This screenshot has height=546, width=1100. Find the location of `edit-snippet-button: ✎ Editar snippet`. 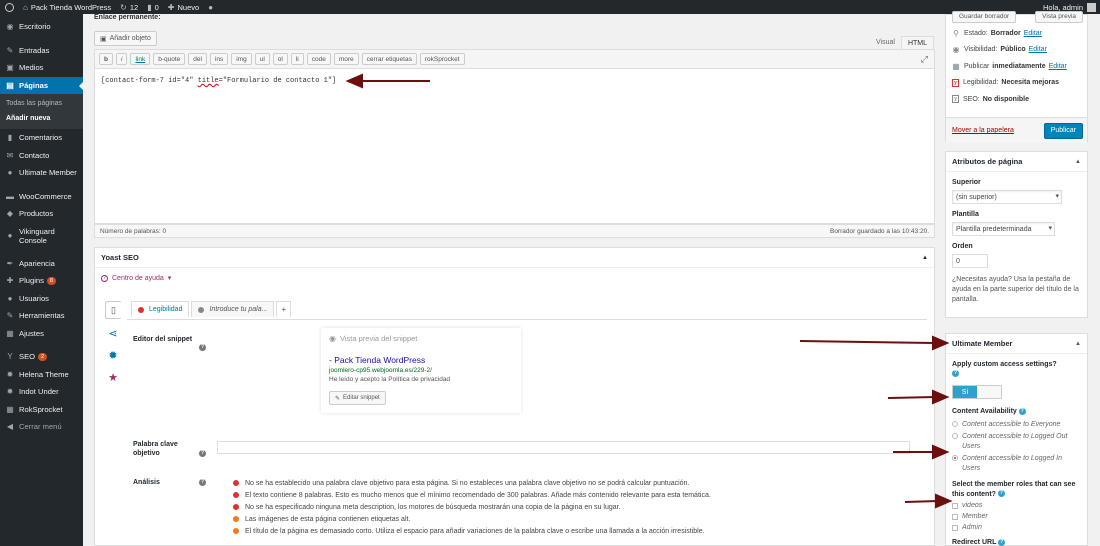

edit-snippet-button: ✎ Editar snippet is located at coordinates (357, 398).